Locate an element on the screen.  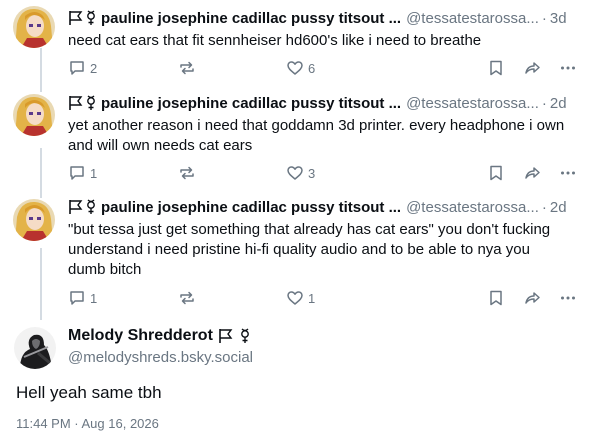
main-author-name: Melody Shredderot is located at coordinates (140, 336).